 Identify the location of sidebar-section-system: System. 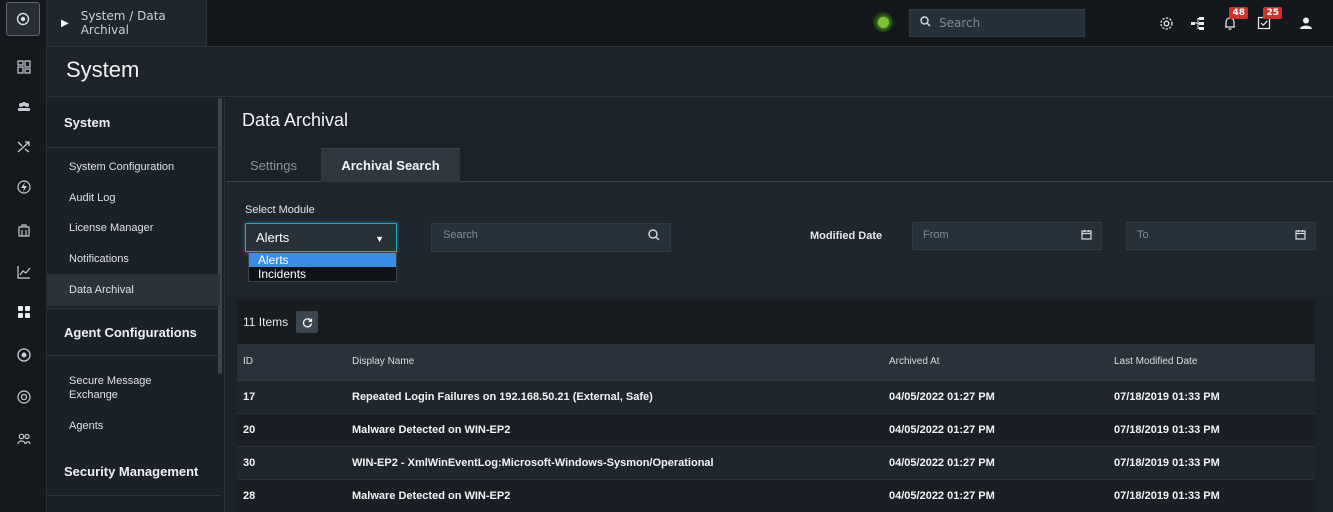
(133, 123).